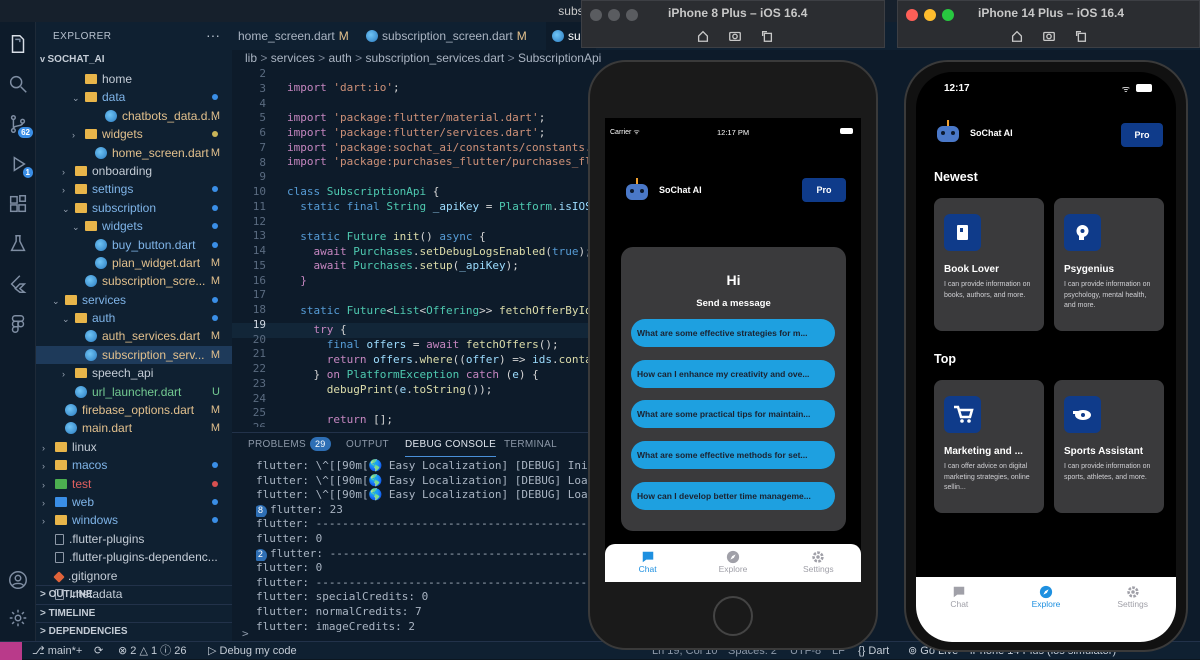  What do you see at coordinates (18, 284) in the screenshot?
I see `flutter-icon` at bounding box center [18, 284].